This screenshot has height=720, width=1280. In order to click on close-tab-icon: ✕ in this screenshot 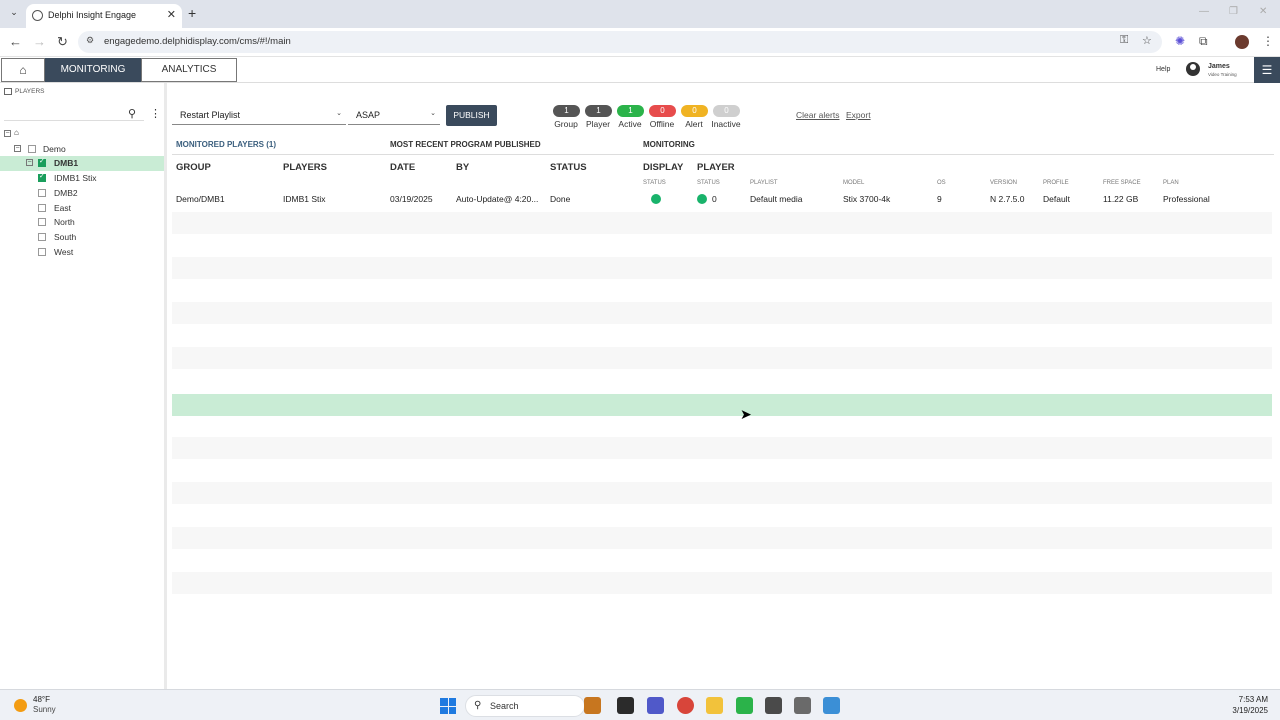, I will do `click(171, 14)`.